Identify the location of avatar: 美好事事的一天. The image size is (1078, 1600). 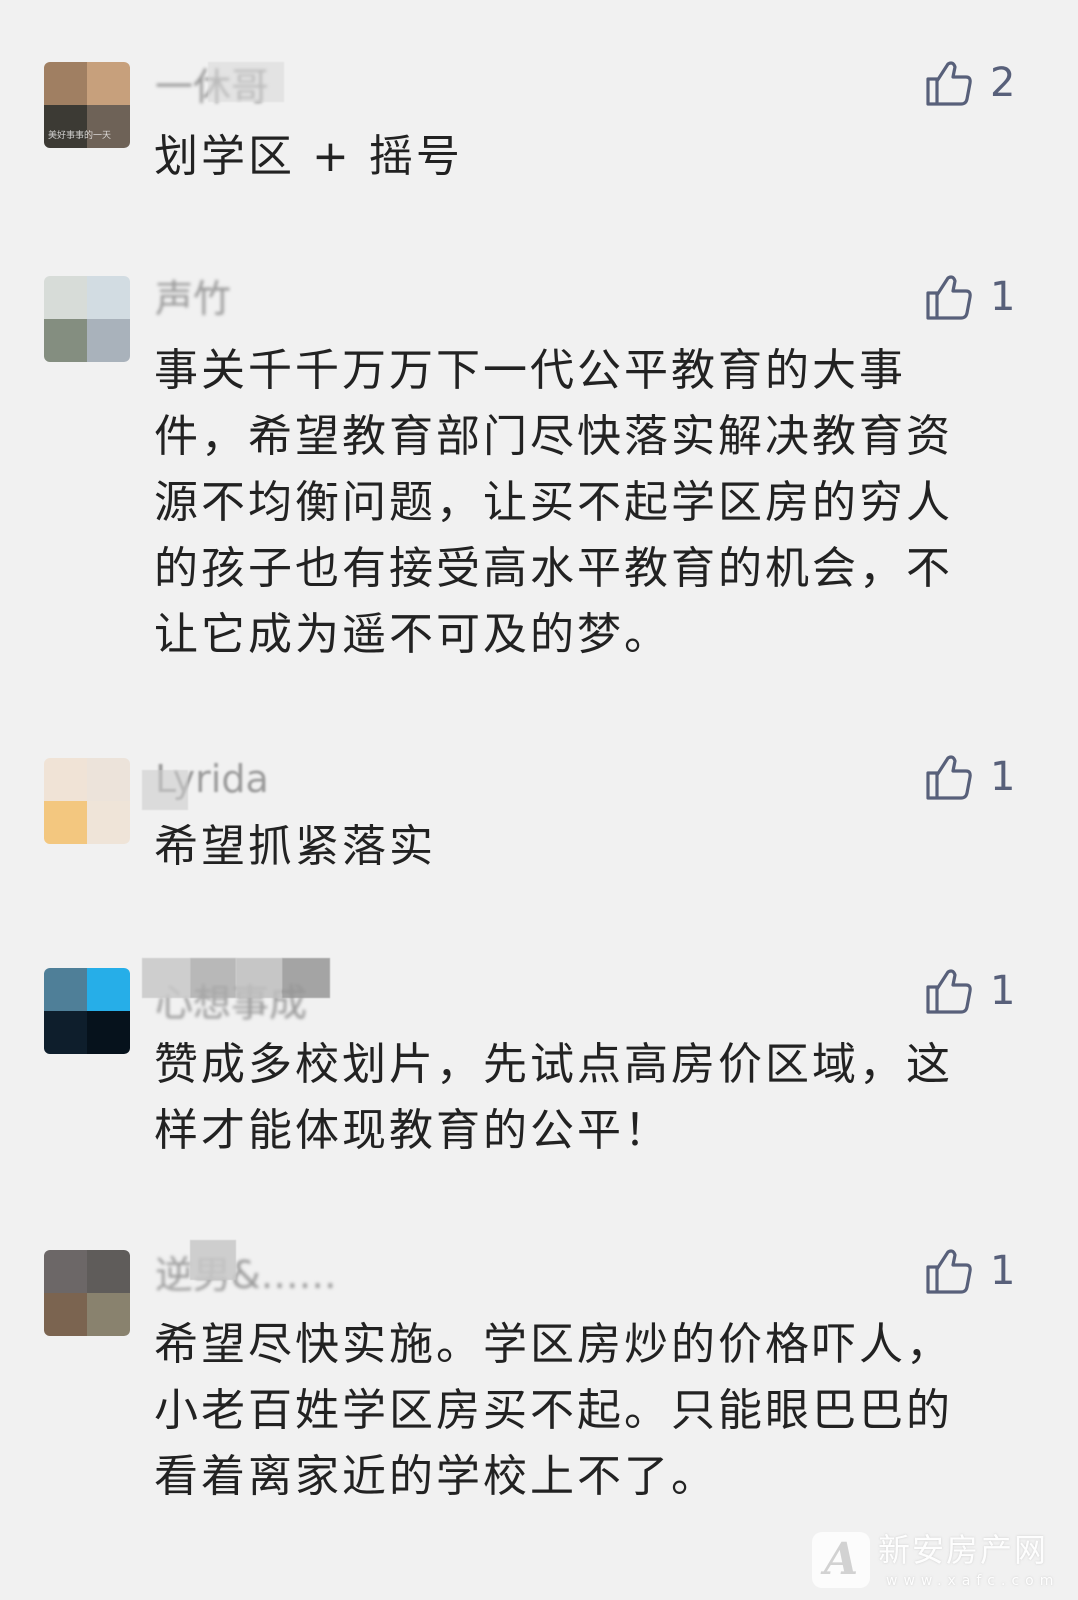
(87, 105).